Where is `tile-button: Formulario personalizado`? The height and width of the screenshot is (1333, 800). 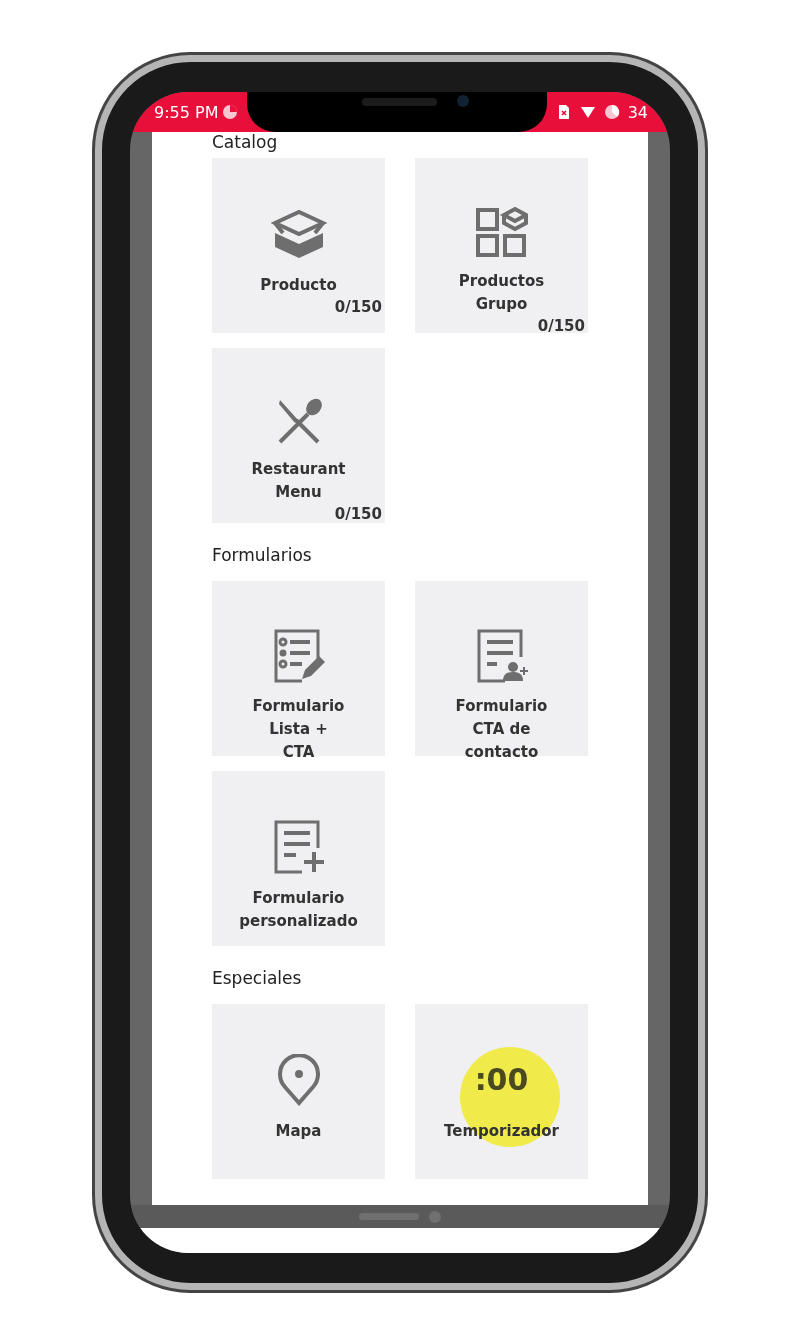 tile-button: Formulario personalizado is located at coordinates (298, 858).